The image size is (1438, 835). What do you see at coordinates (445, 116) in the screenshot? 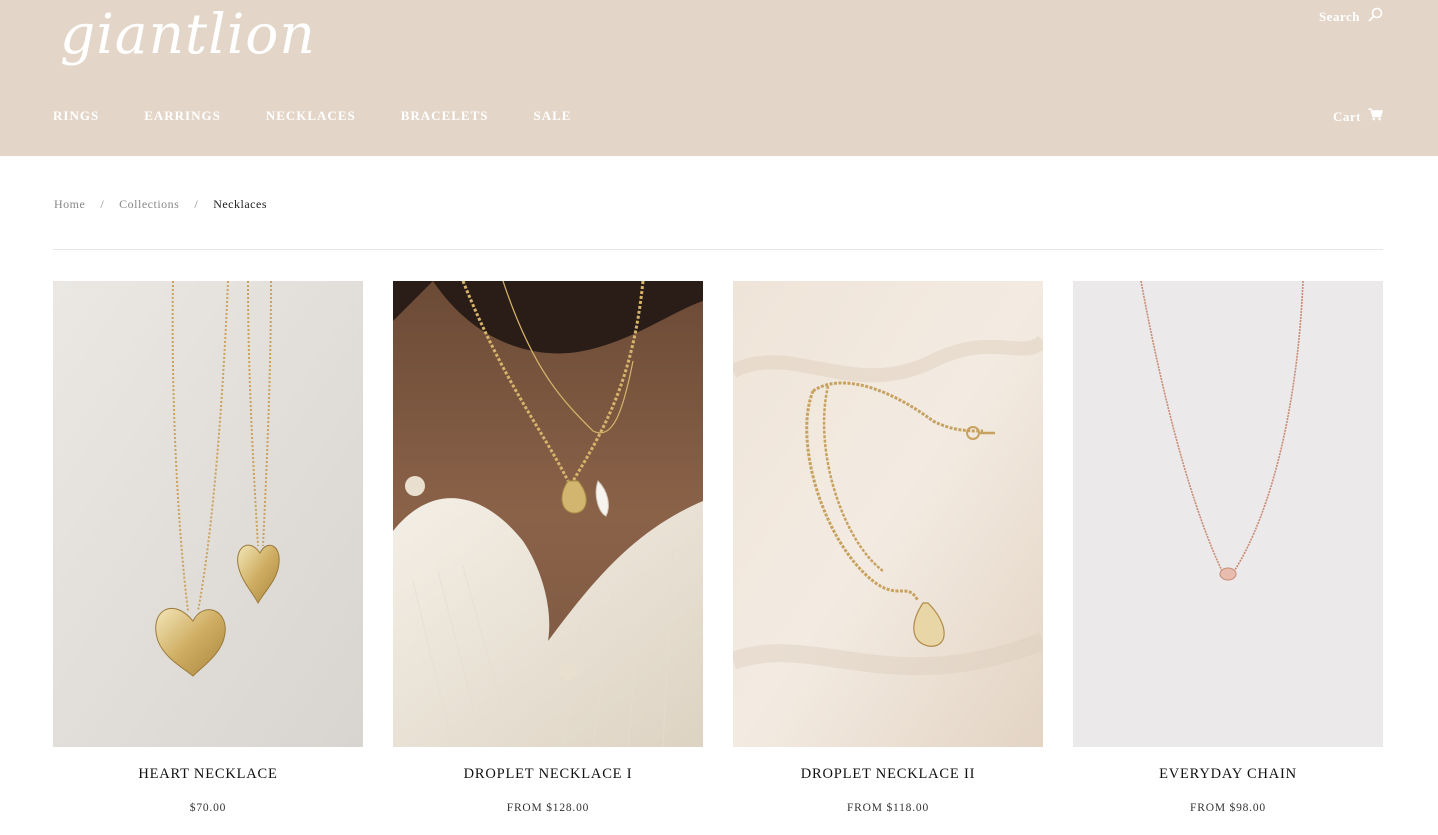
I see `nav-bracelets: BRACELETS` at bounding box center [445, 116].